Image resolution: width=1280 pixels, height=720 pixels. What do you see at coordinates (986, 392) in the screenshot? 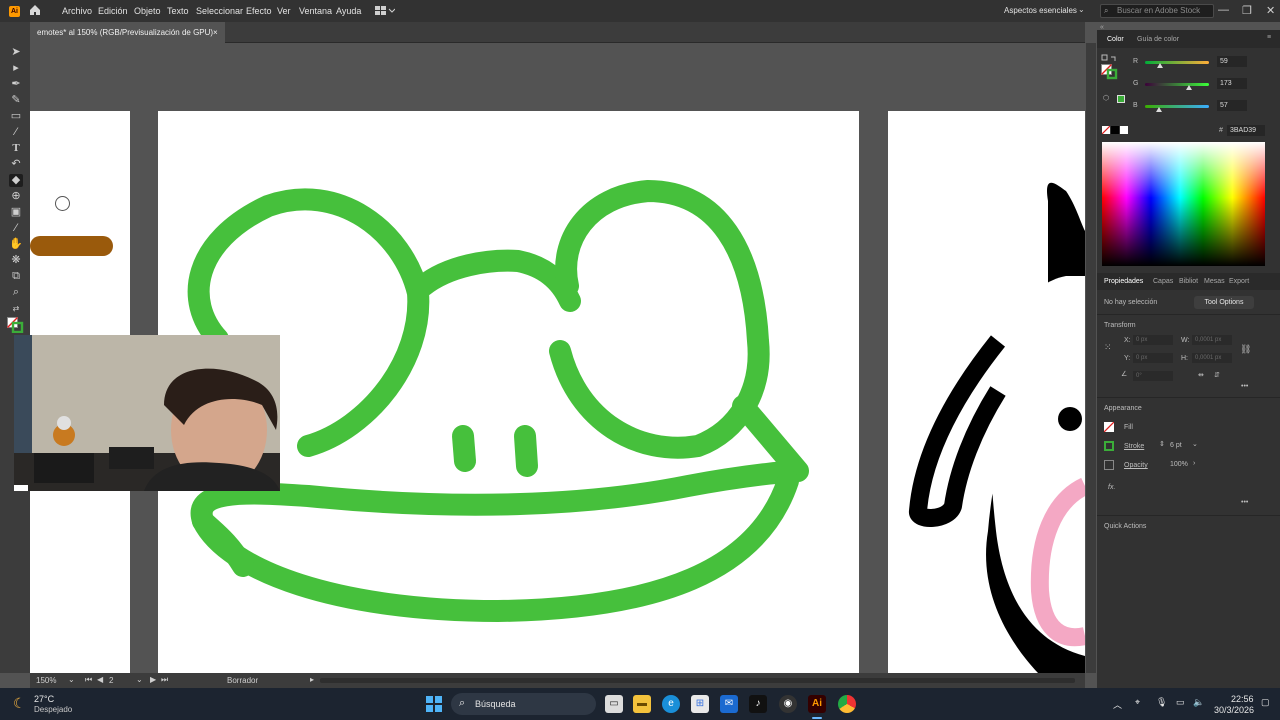
I see `character-drawing` at bounding box center [986, 392].